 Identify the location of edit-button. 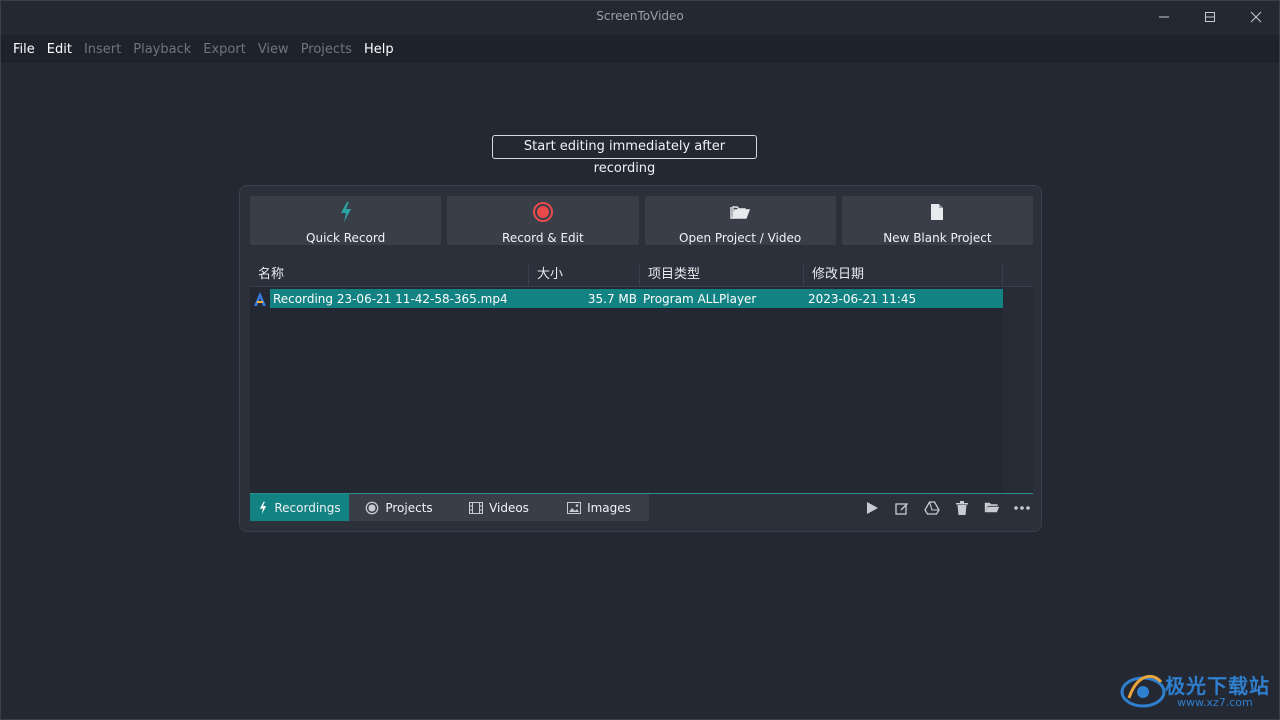
(902, 508).